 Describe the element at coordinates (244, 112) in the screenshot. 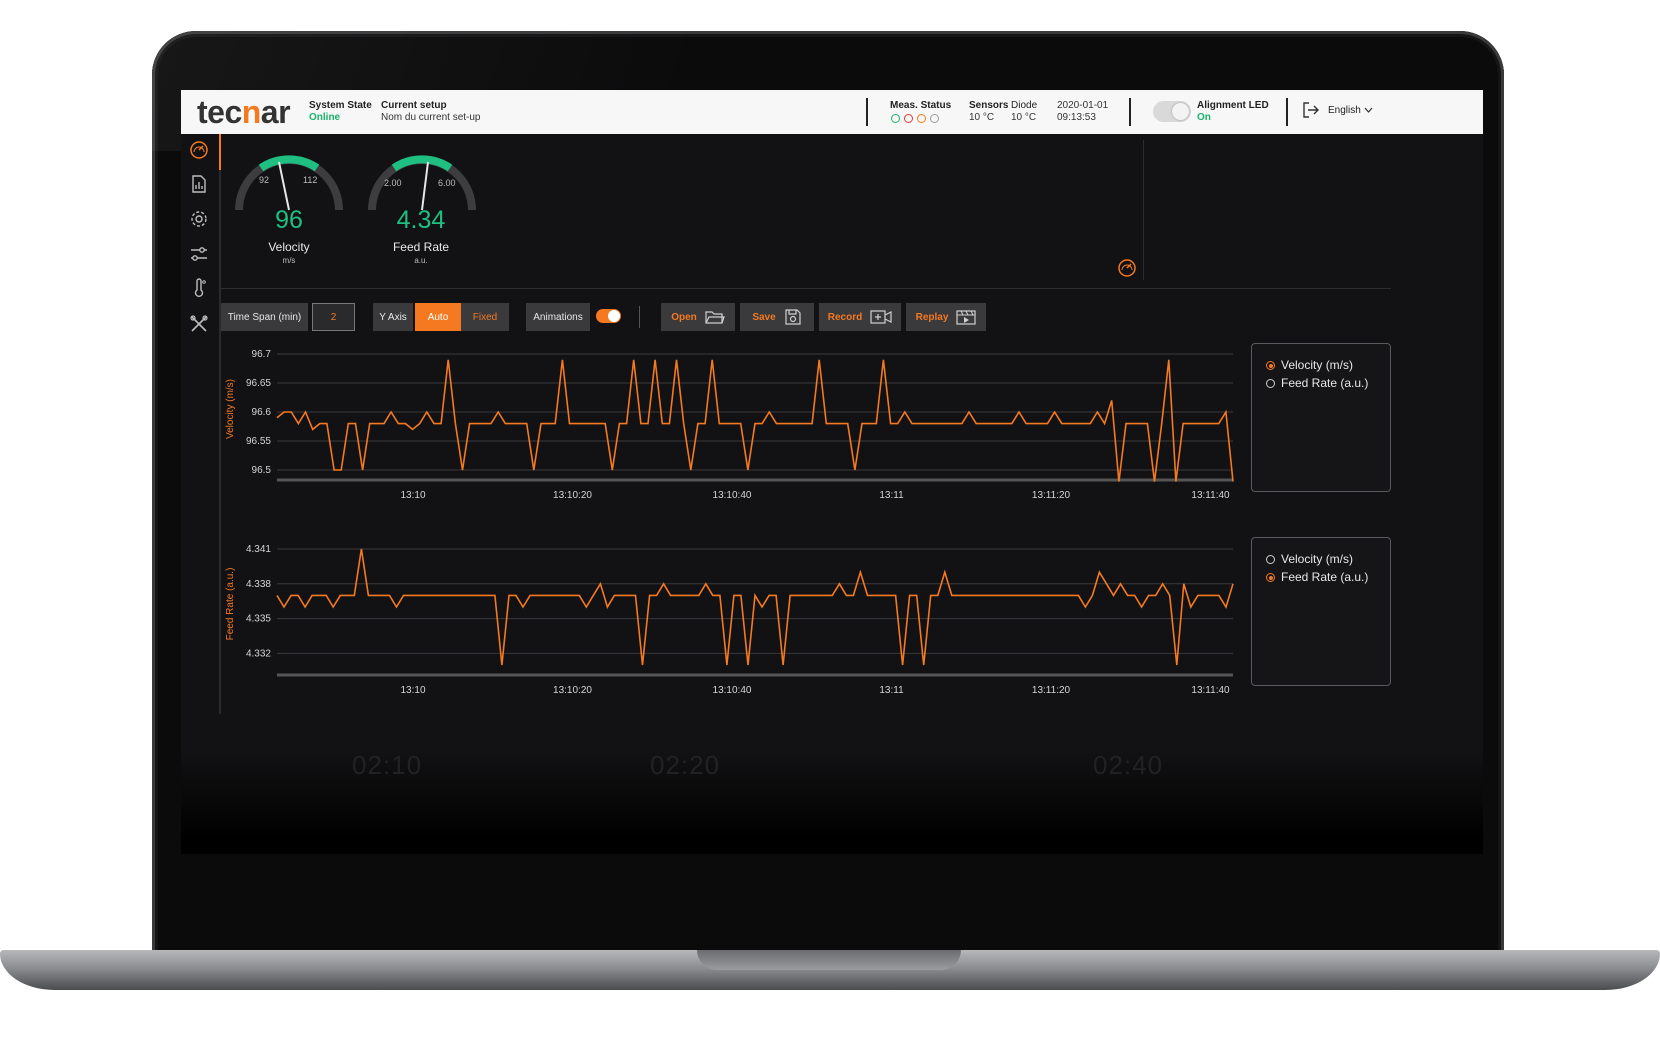

I see `tecnar-logo: tecnar` at that location.